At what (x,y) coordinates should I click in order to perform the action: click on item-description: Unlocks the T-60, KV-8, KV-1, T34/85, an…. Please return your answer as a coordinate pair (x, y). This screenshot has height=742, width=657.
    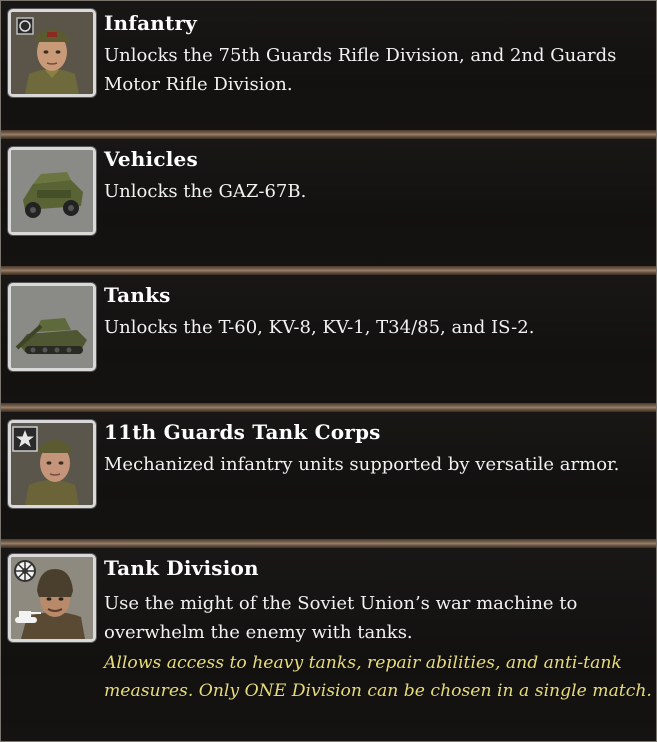
    Looking at the image, I should click on (319, 327).